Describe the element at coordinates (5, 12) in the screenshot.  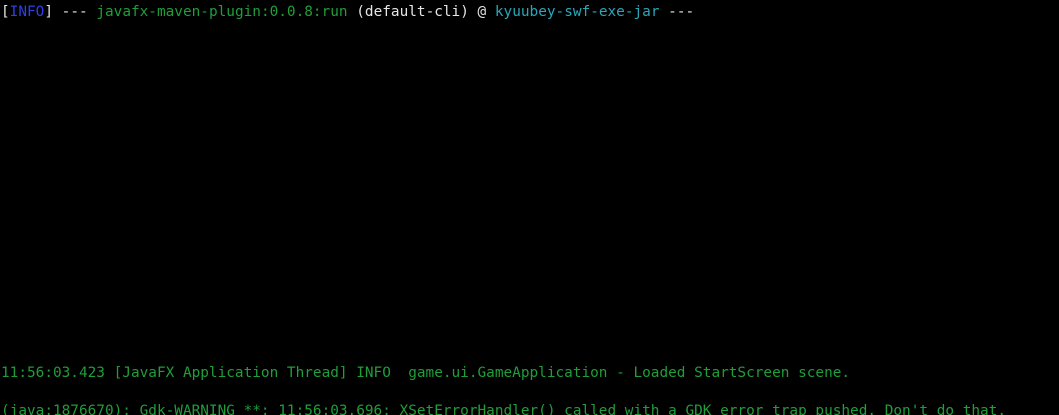
I see `bracket-open: [` at that location.